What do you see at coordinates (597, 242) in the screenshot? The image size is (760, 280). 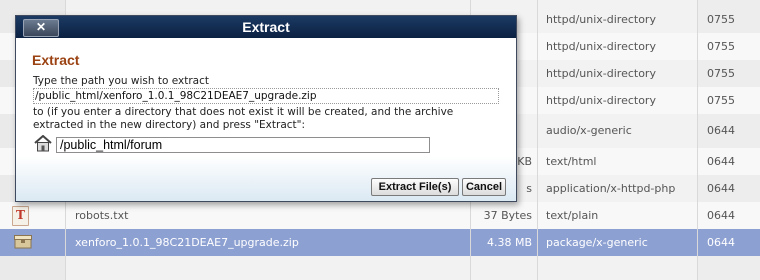 I see `file-type: package/x-generic` at bounding box center [597, 242].